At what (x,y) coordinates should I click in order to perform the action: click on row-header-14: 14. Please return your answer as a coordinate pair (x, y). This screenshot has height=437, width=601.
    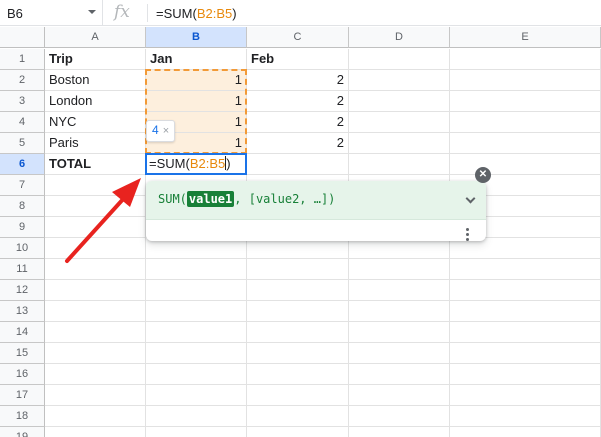
    Looking at the image, I should click on (22, 332).